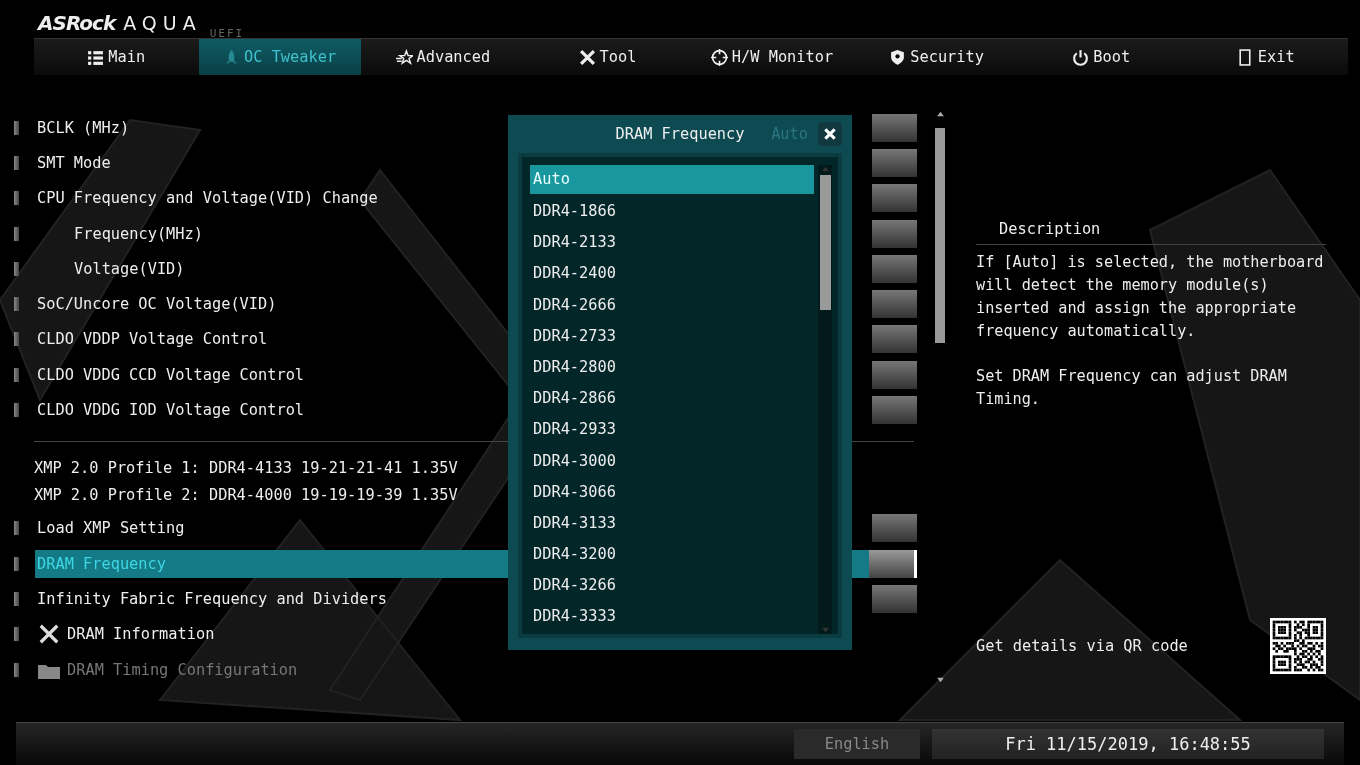  Describe the element at coordinates (672, 492) in the screenshot. I see `frequency-option: DDR4-3066` at that location.